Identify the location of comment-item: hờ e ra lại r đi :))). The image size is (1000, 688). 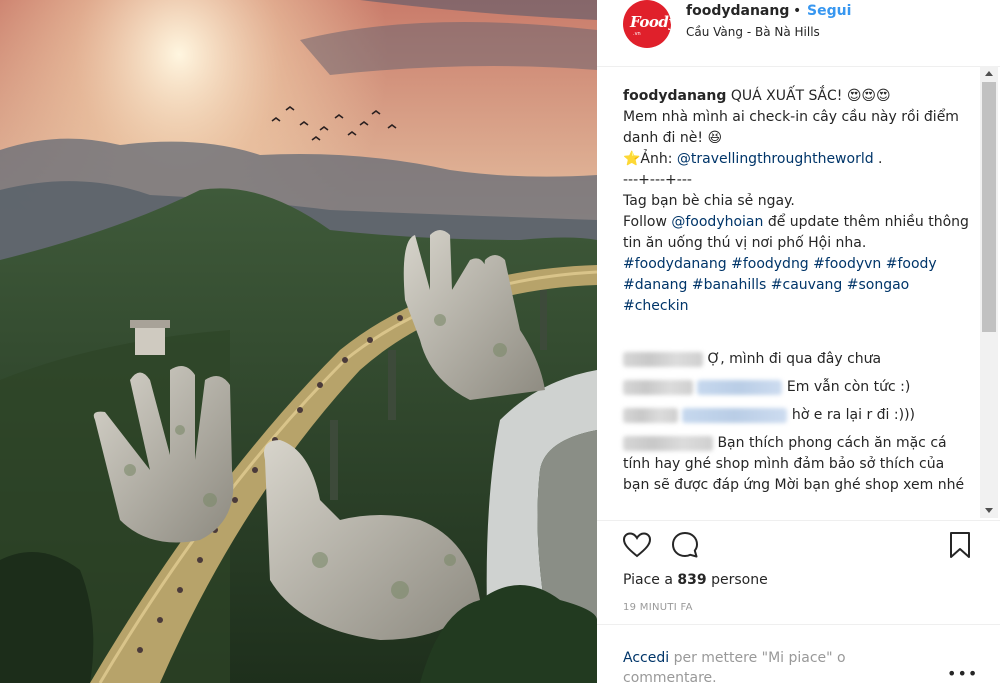
(798, 415).